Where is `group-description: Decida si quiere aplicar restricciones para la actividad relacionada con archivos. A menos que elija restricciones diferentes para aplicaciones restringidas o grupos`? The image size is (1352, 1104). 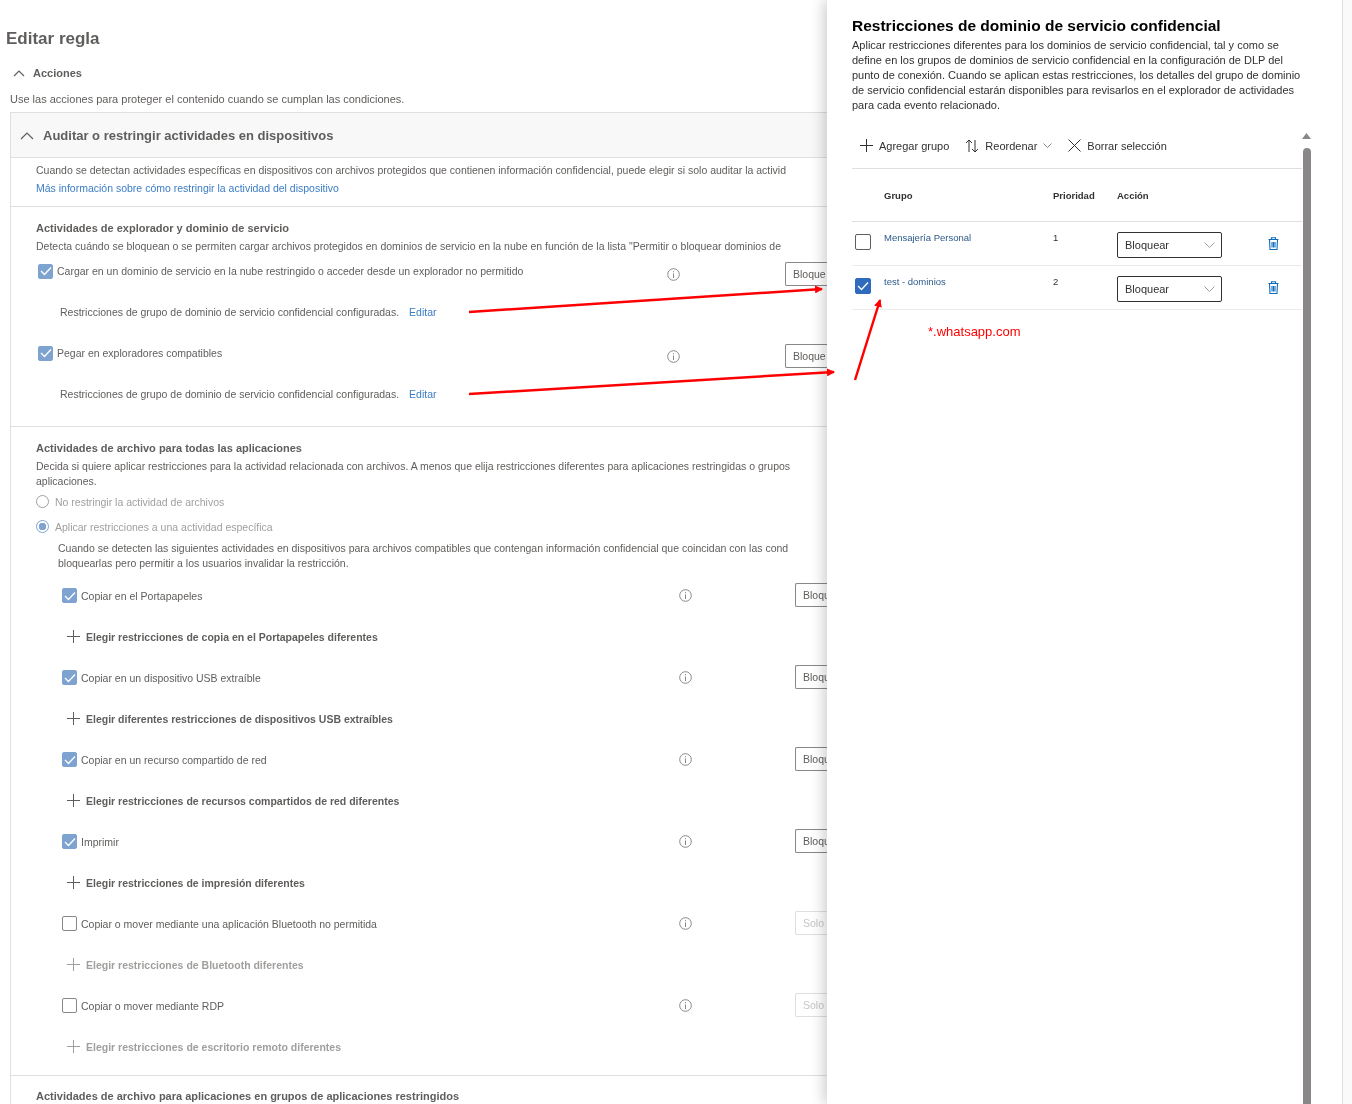 group-description: Decida si quiere aplicar restricciones para la actividad relacionada con archivos. A menos que elija restricciones diferentes para aplicaciones restringidas o grupos is located at coordinates (414, 466).